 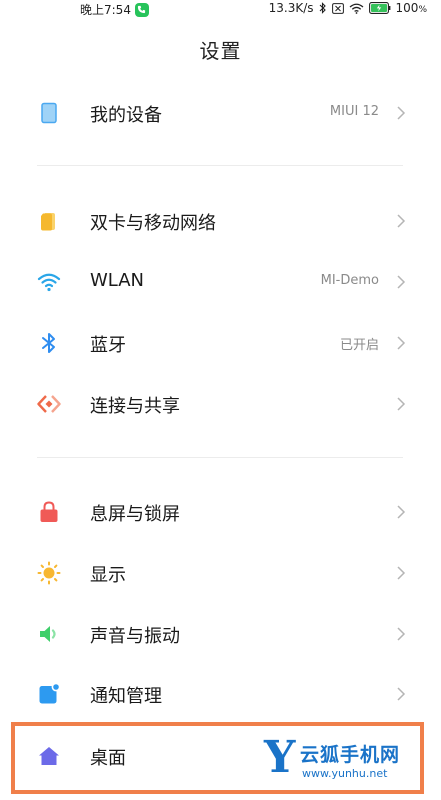 What do you see at coordinates (49, 404) in the screenshot?
I see `connection-share-icon` at bounding box center [49, 404].